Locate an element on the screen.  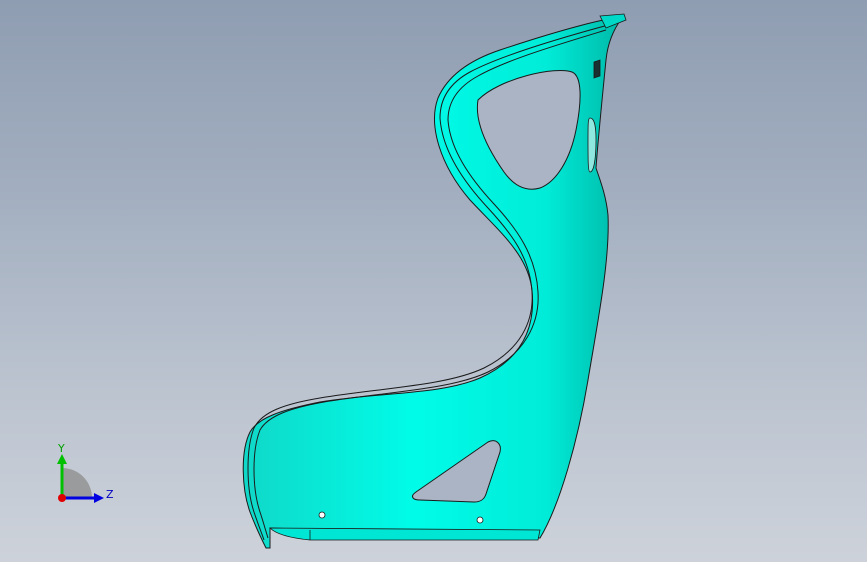
triad-y-label: Y is located at coordinates (61, 448).